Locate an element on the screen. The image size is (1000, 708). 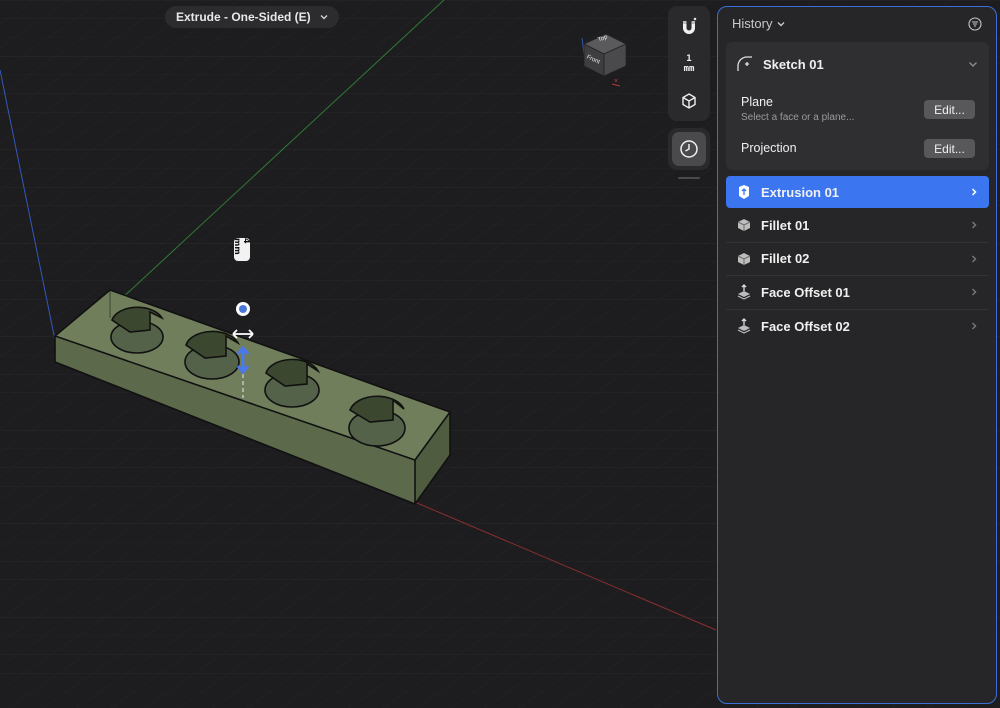
sketch-item-header: Sketch 01 is located at coordinates (857, 64).